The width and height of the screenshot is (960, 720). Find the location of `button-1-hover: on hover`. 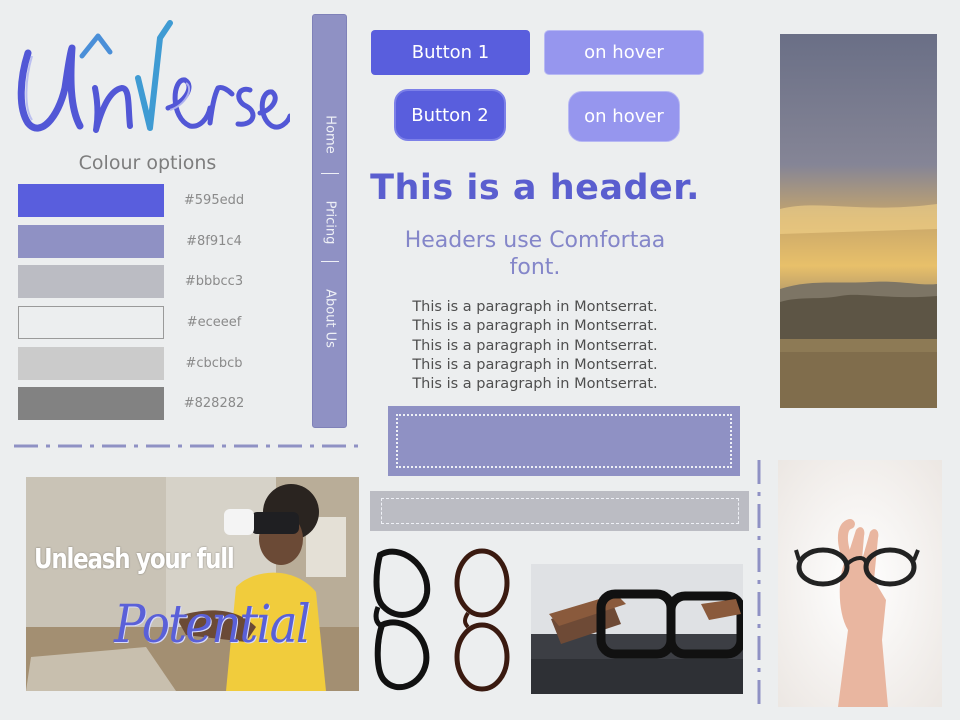

button-1-hover: on hover is located at coordinates (624, 52).